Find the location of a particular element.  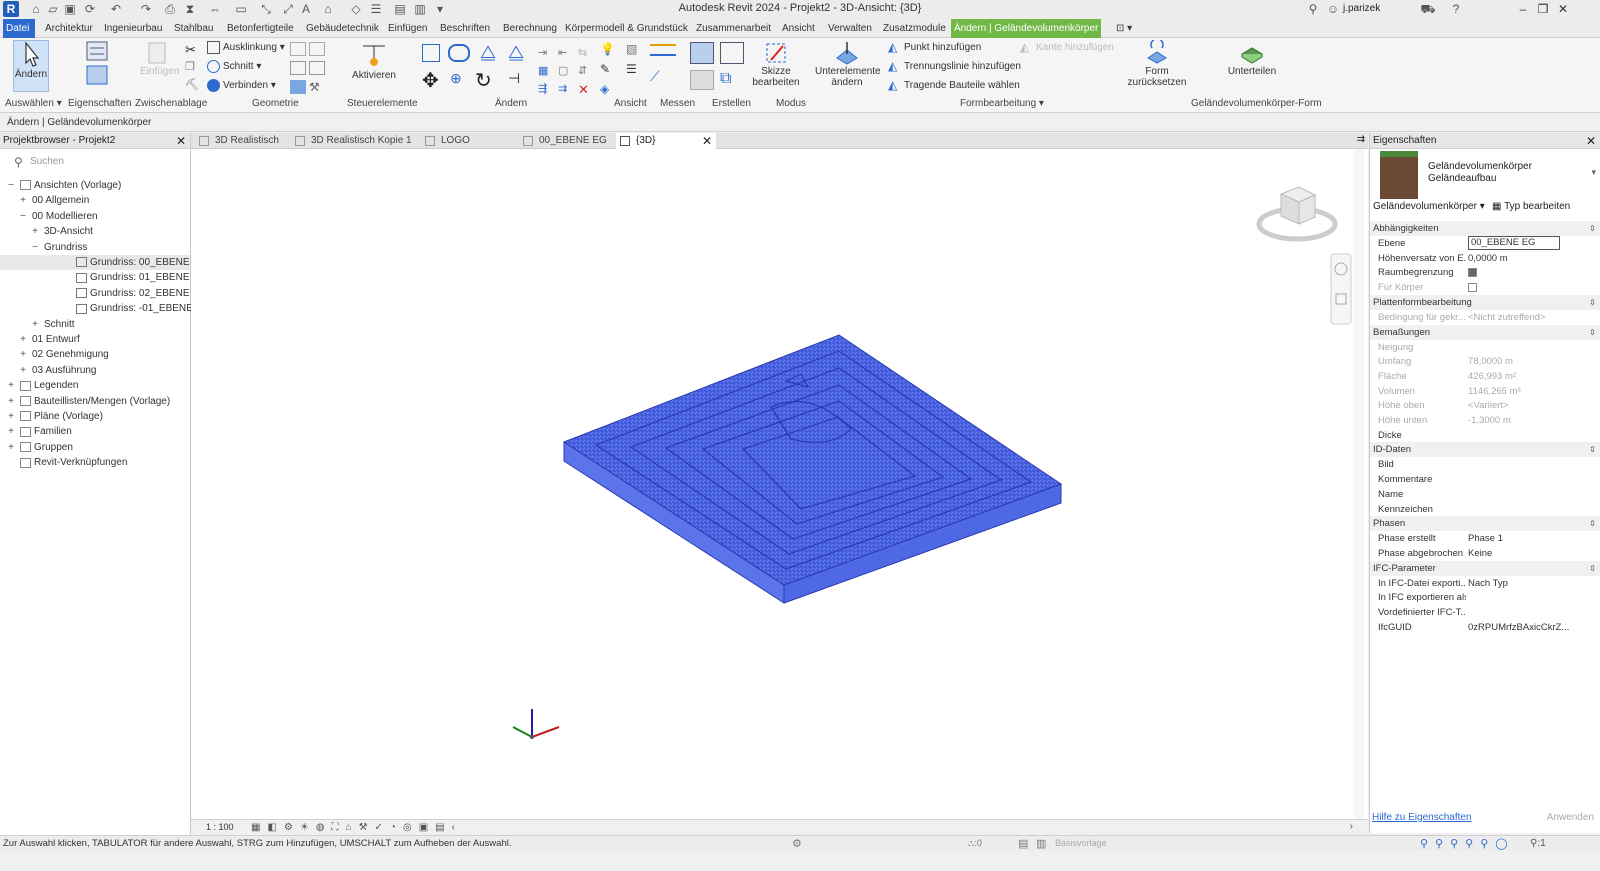

view-tab: LOGO is located at coordinates (468, 141).